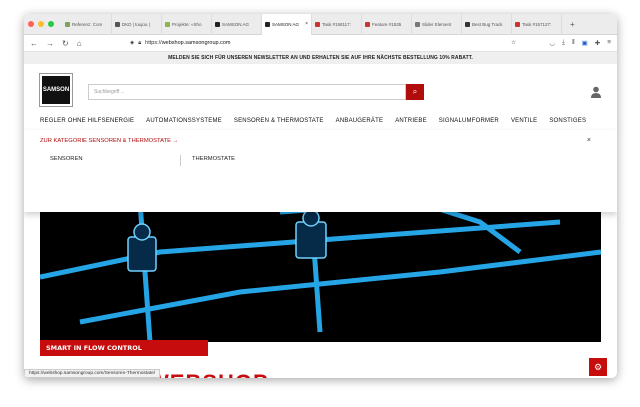 This screenshot has height=407, width=640. I want to click on nav-item: ANBAUGERÄTE, so click(360, 121).